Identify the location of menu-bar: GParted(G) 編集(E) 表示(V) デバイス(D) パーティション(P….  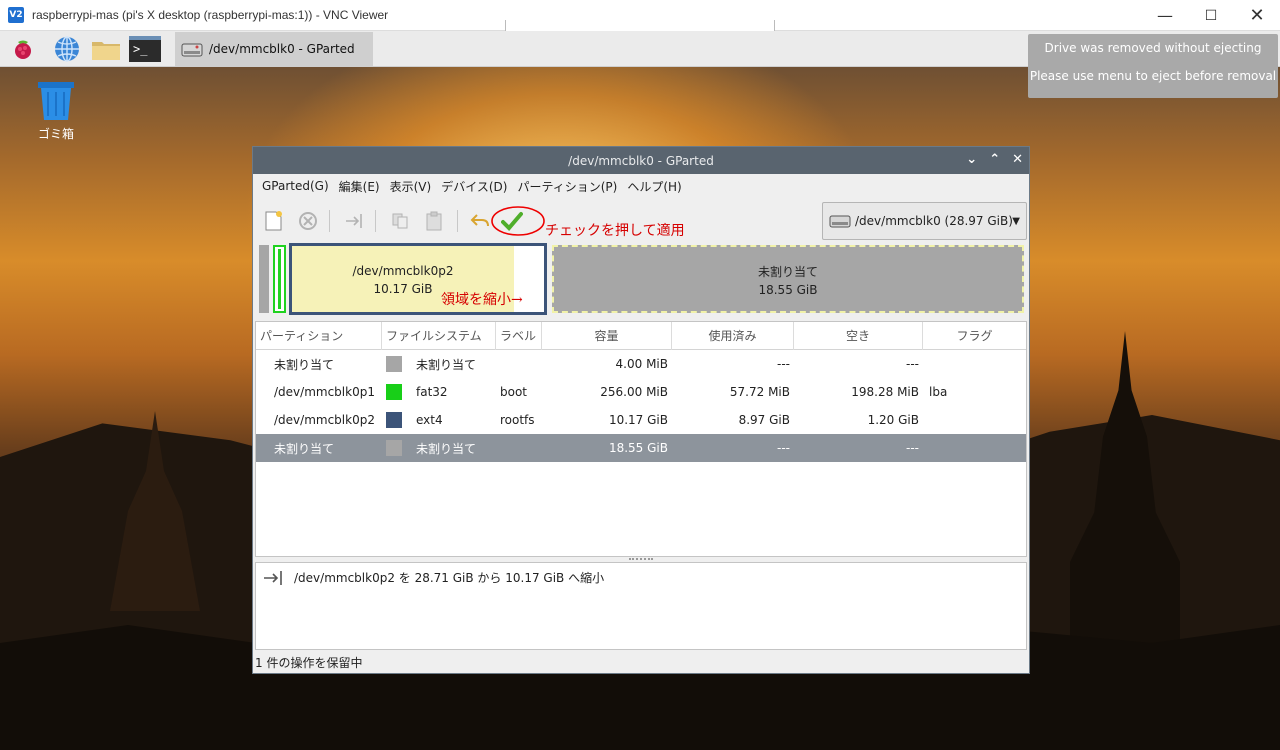
(641, 186).